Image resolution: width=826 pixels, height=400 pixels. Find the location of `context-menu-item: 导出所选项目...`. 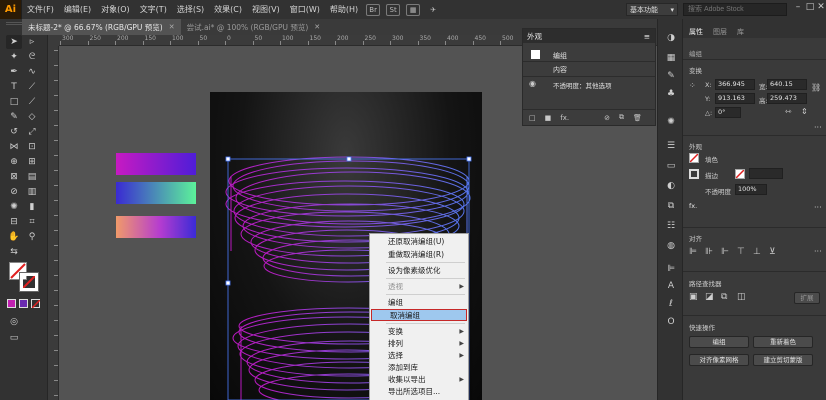

context-menu-item: 导出所选项目... is located at coordinates (419, 392).